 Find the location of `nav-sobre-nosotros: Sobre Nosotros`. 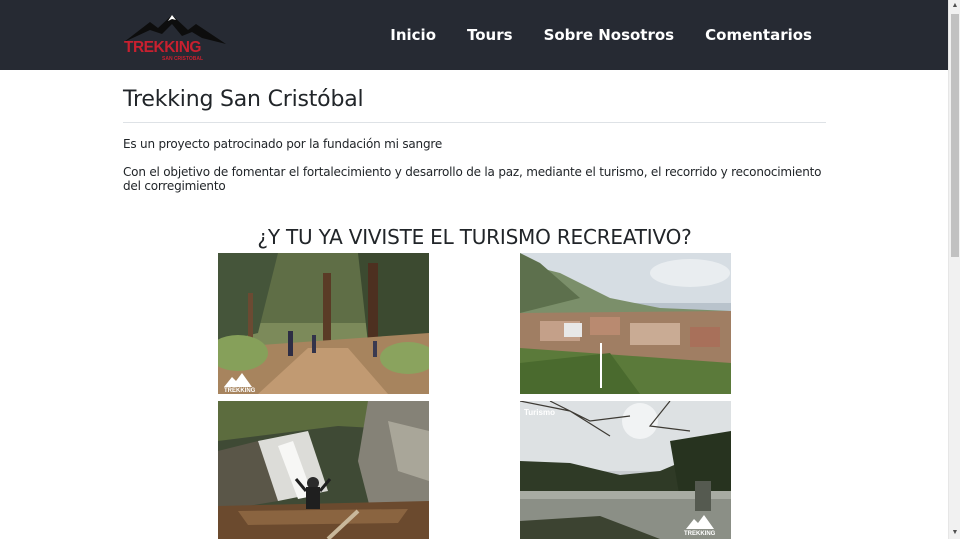

nav-sobre-nosotros: Sobre Nosotros is located at coordinates (609, 35).